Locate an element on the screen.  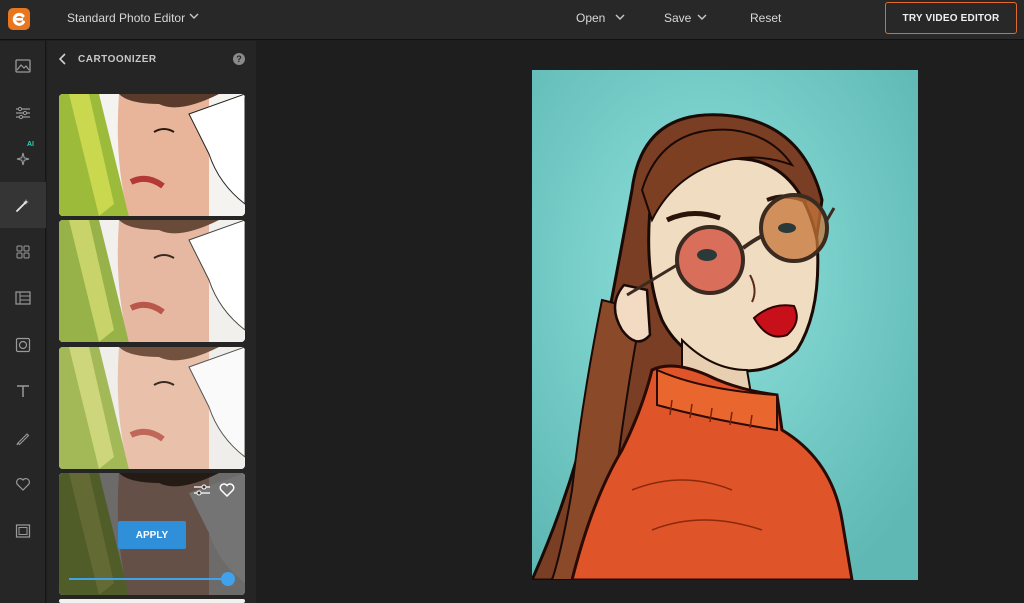
frame-icon is located at coordinates (23, 345).